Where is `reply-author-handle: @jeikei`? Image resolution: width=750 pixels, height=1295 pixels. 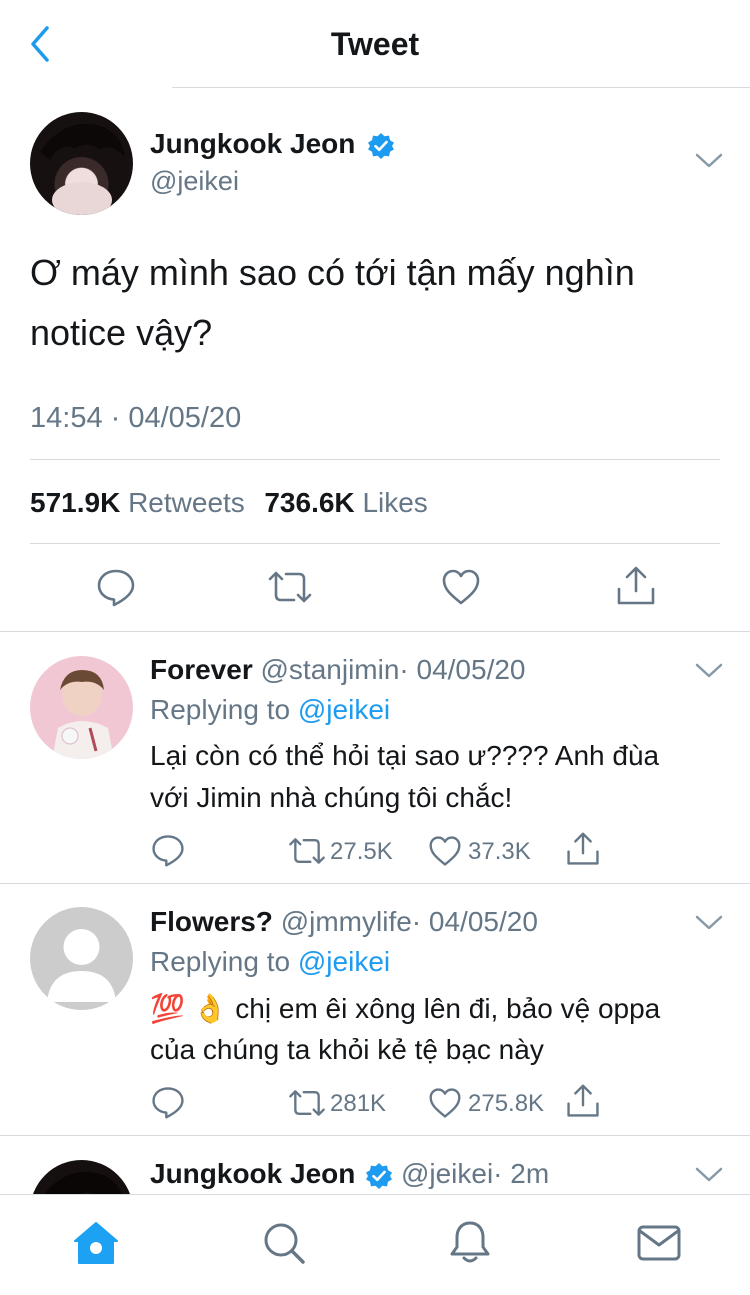 reply-author-handle: @jeikei is located at coordinates (447, 1173).